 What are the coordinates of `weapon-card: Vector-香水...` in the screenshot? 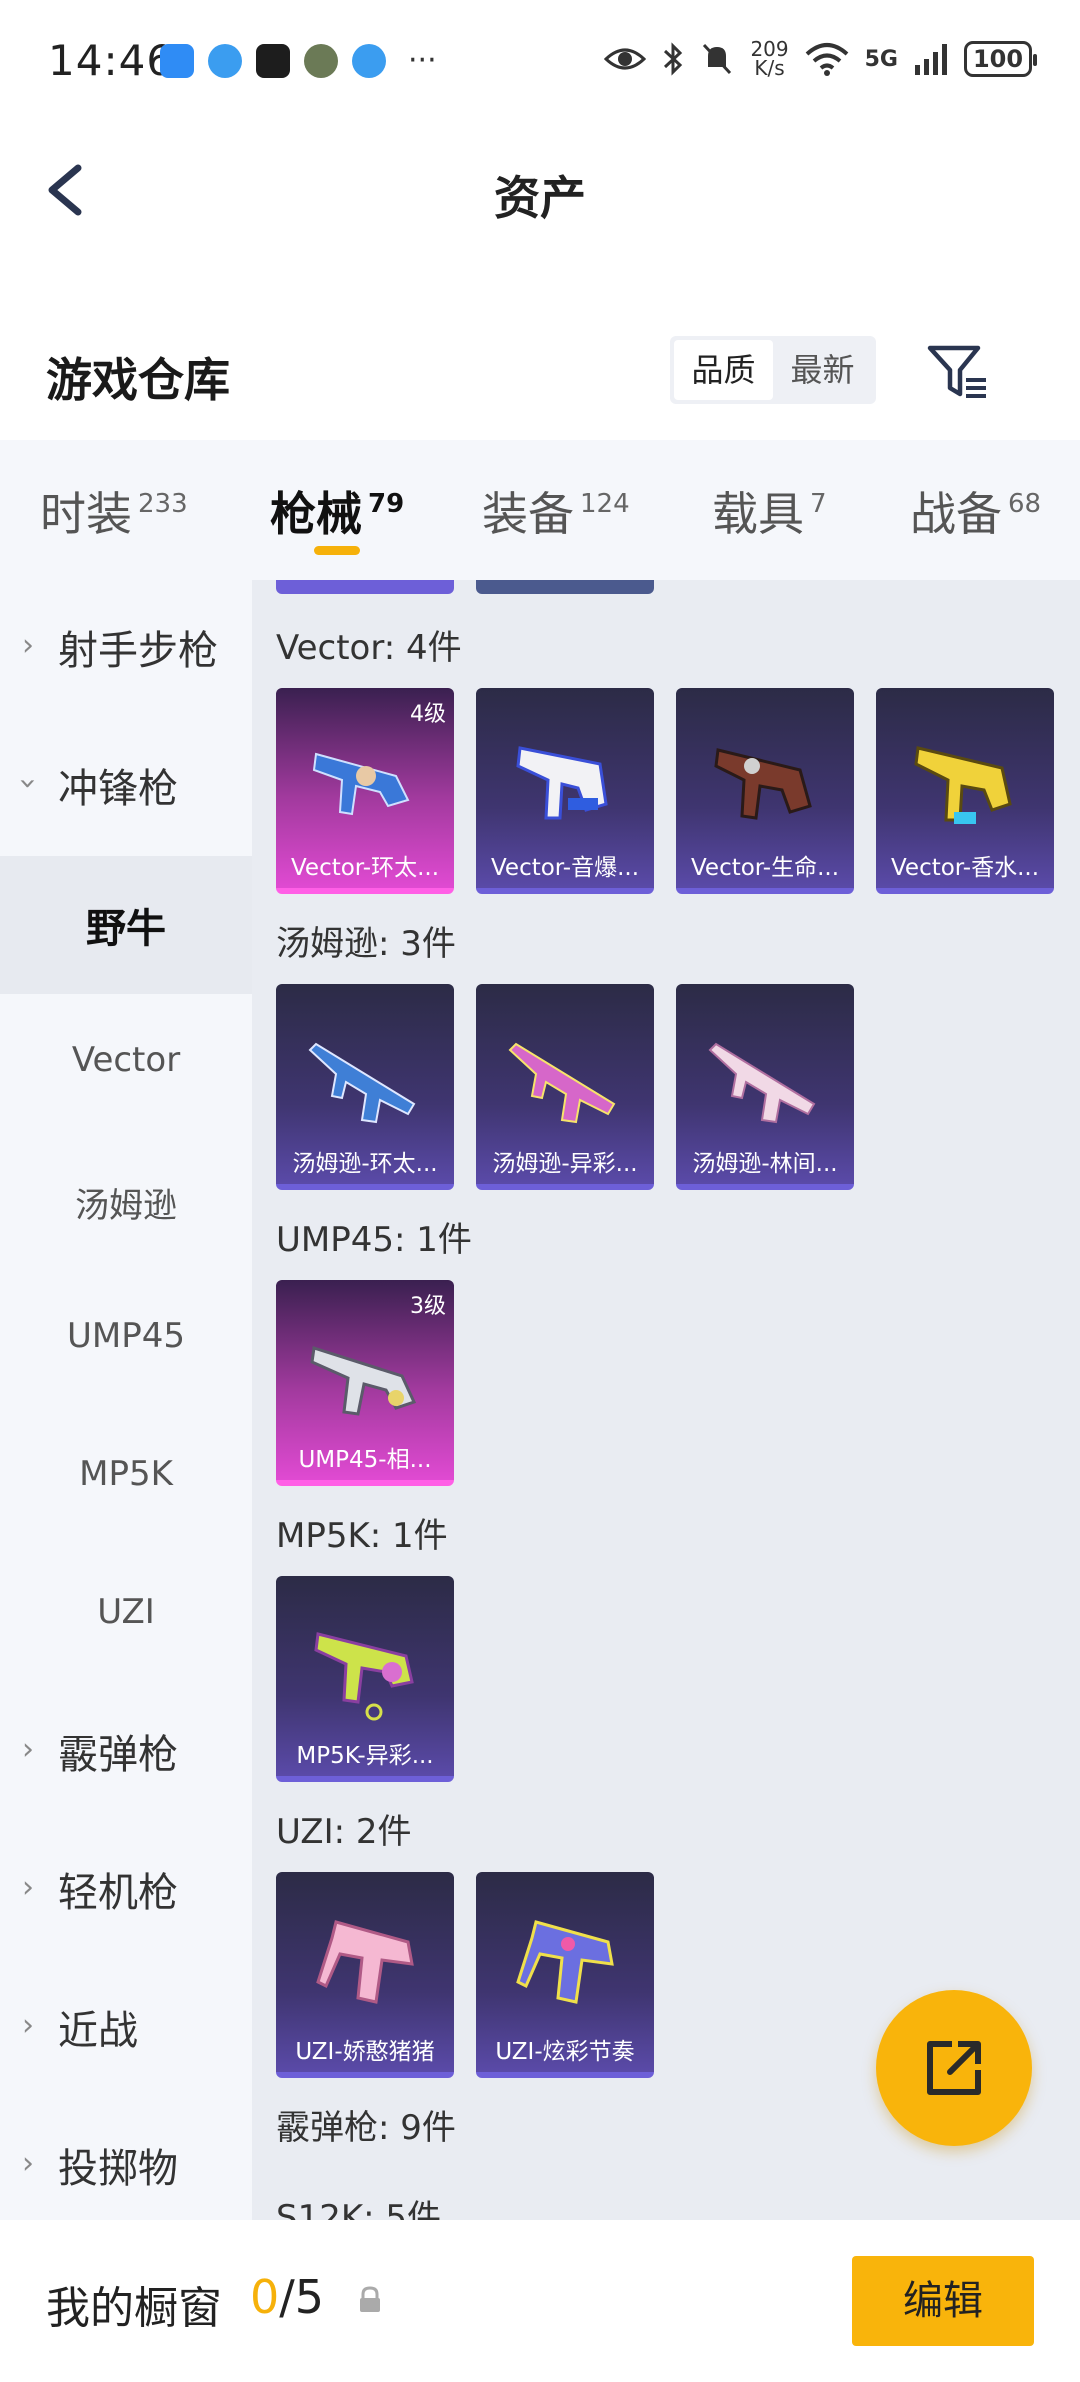 It's located at (965, 791).